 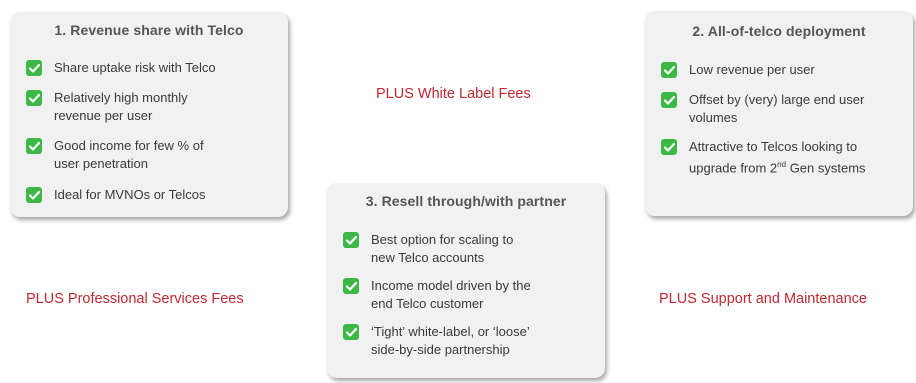 What do you see at coordinates (762, 109) in the screenshot?
I see `list-item: Offset by (very) large end user volumes` at bounding box center [762, 109].